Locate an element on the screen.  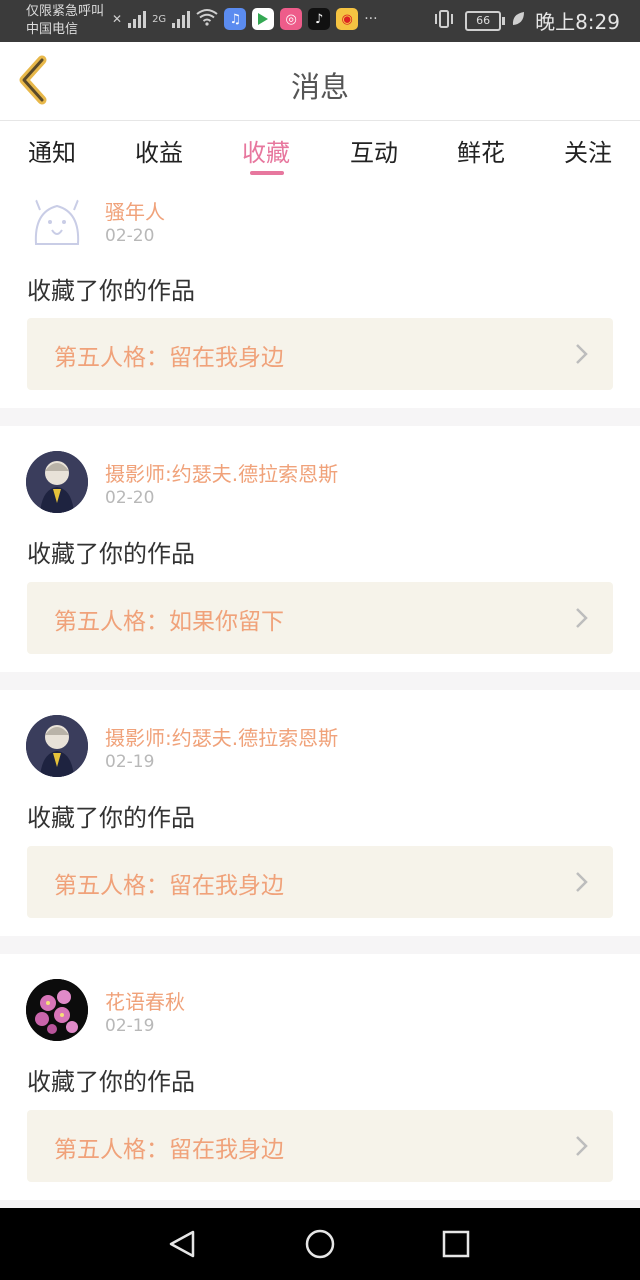
tab-interactions: 互动 is located at coordinates (374, 150).